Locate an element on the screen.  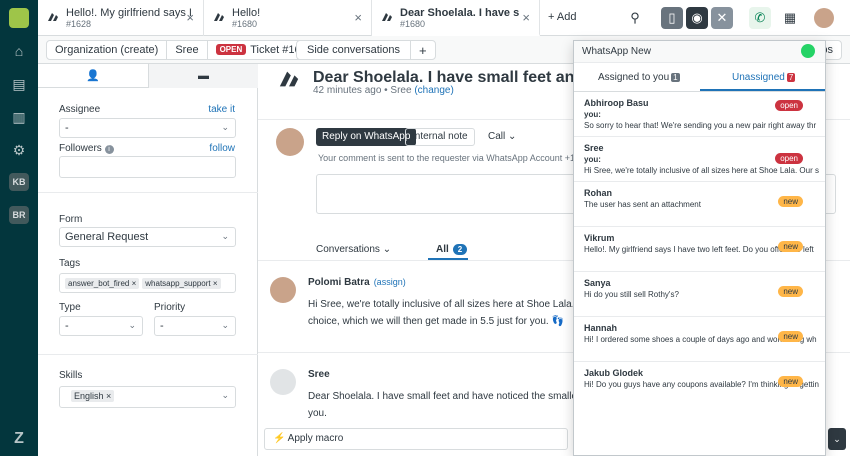
change-requester-link: (change) is located at coordinates (433, 90).